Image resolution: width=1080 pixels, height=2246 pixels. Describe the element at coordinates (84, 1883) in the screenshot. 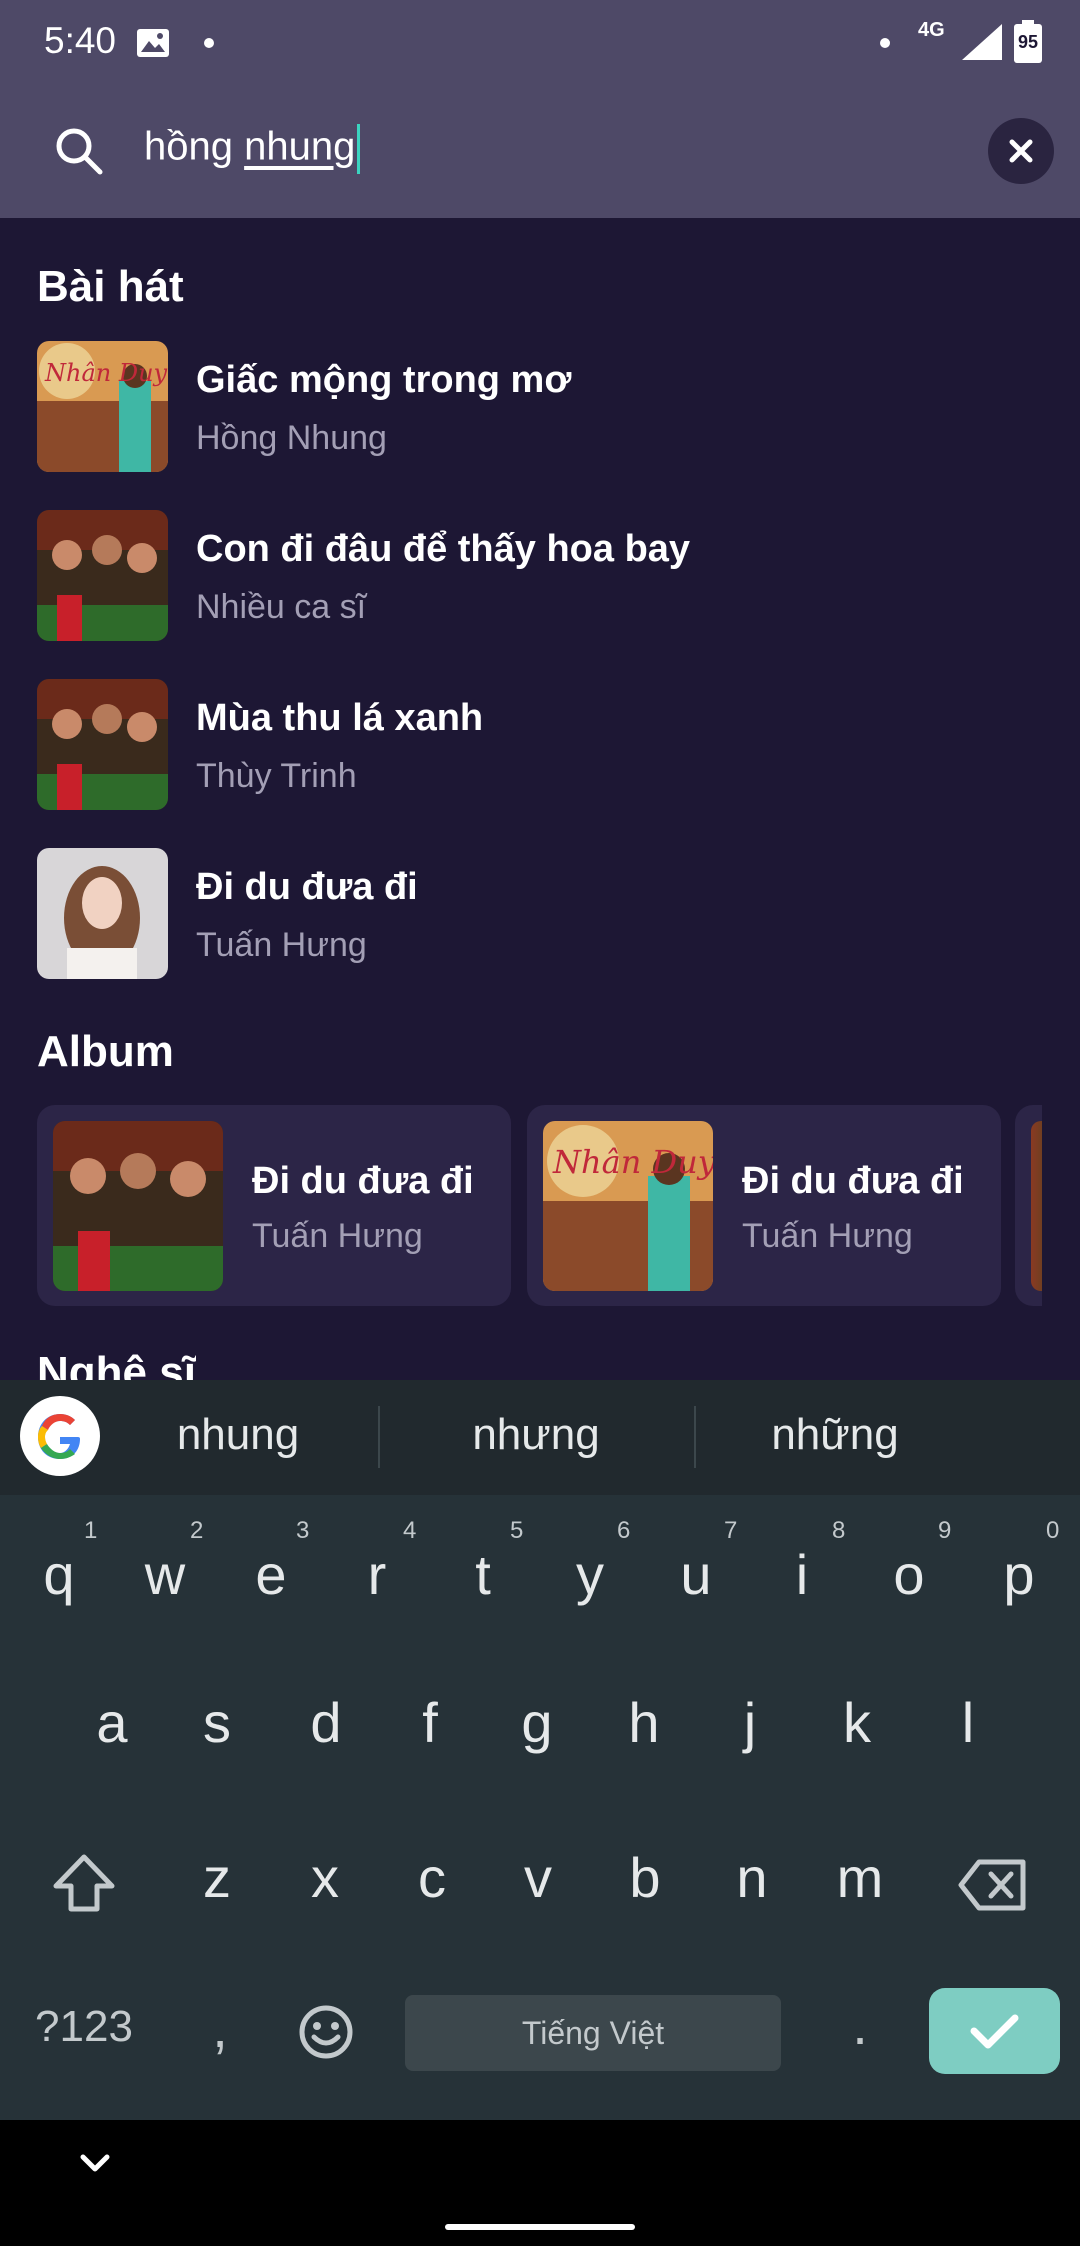

I see `shift-icon` at that location.